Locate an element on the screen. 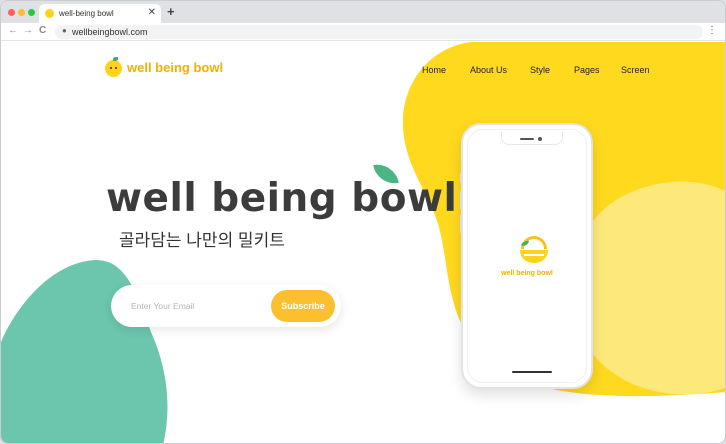 Image resolution: width=726 pixels, height=444 pixels. new-tab-icon: + is located at coordinates (171, 11).